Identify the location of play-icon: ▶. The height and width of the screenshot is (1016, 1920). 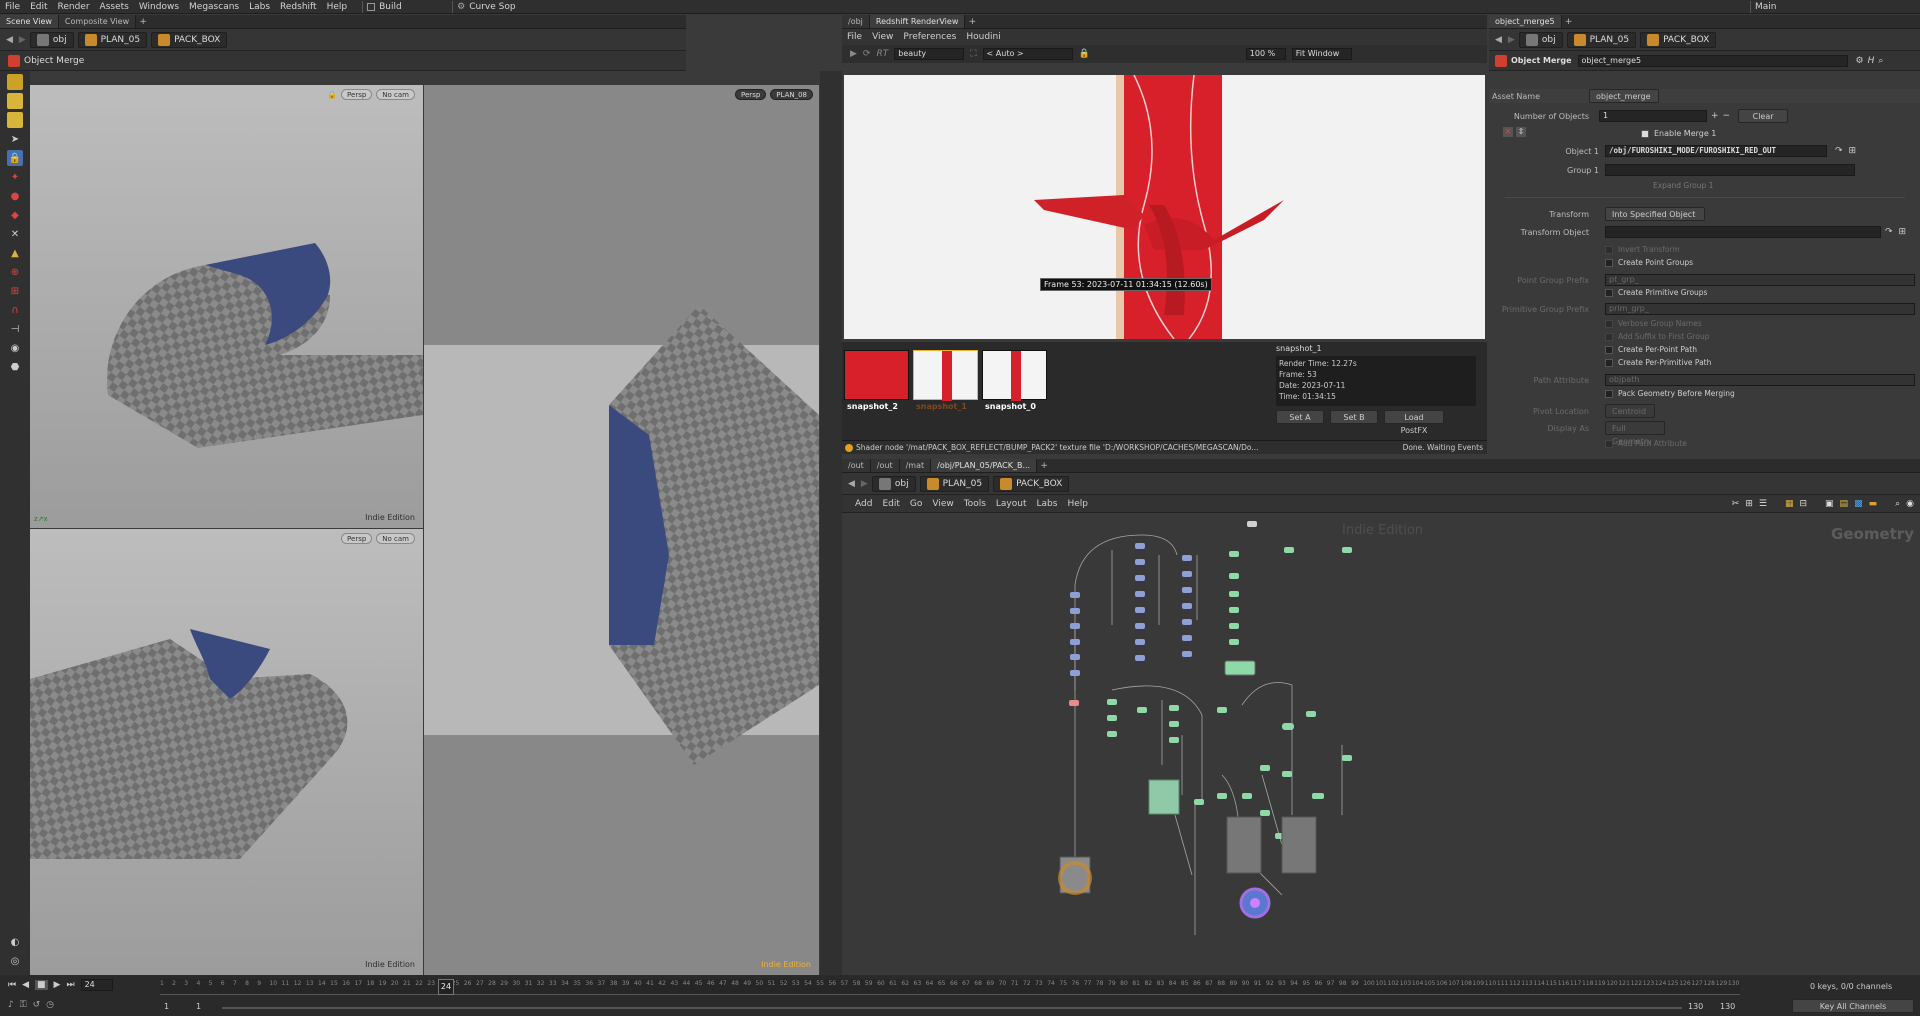
(57, 985).